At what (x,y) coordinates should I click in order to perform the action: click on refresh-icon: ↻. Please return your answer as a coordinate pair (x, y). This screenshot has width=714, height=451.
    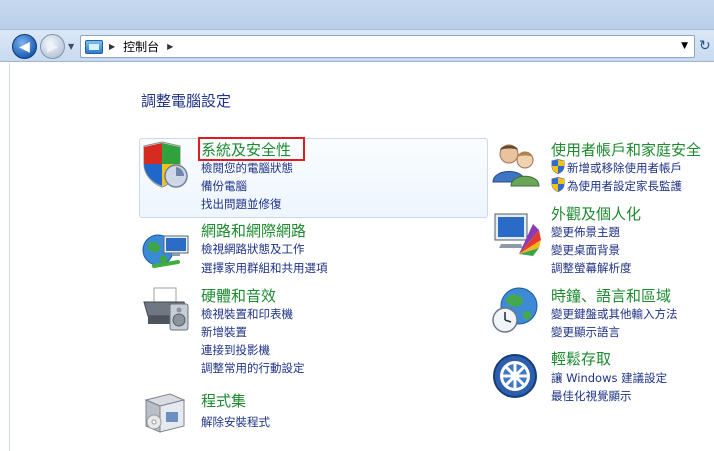
    Looking at the image, I should click on (705, 46).